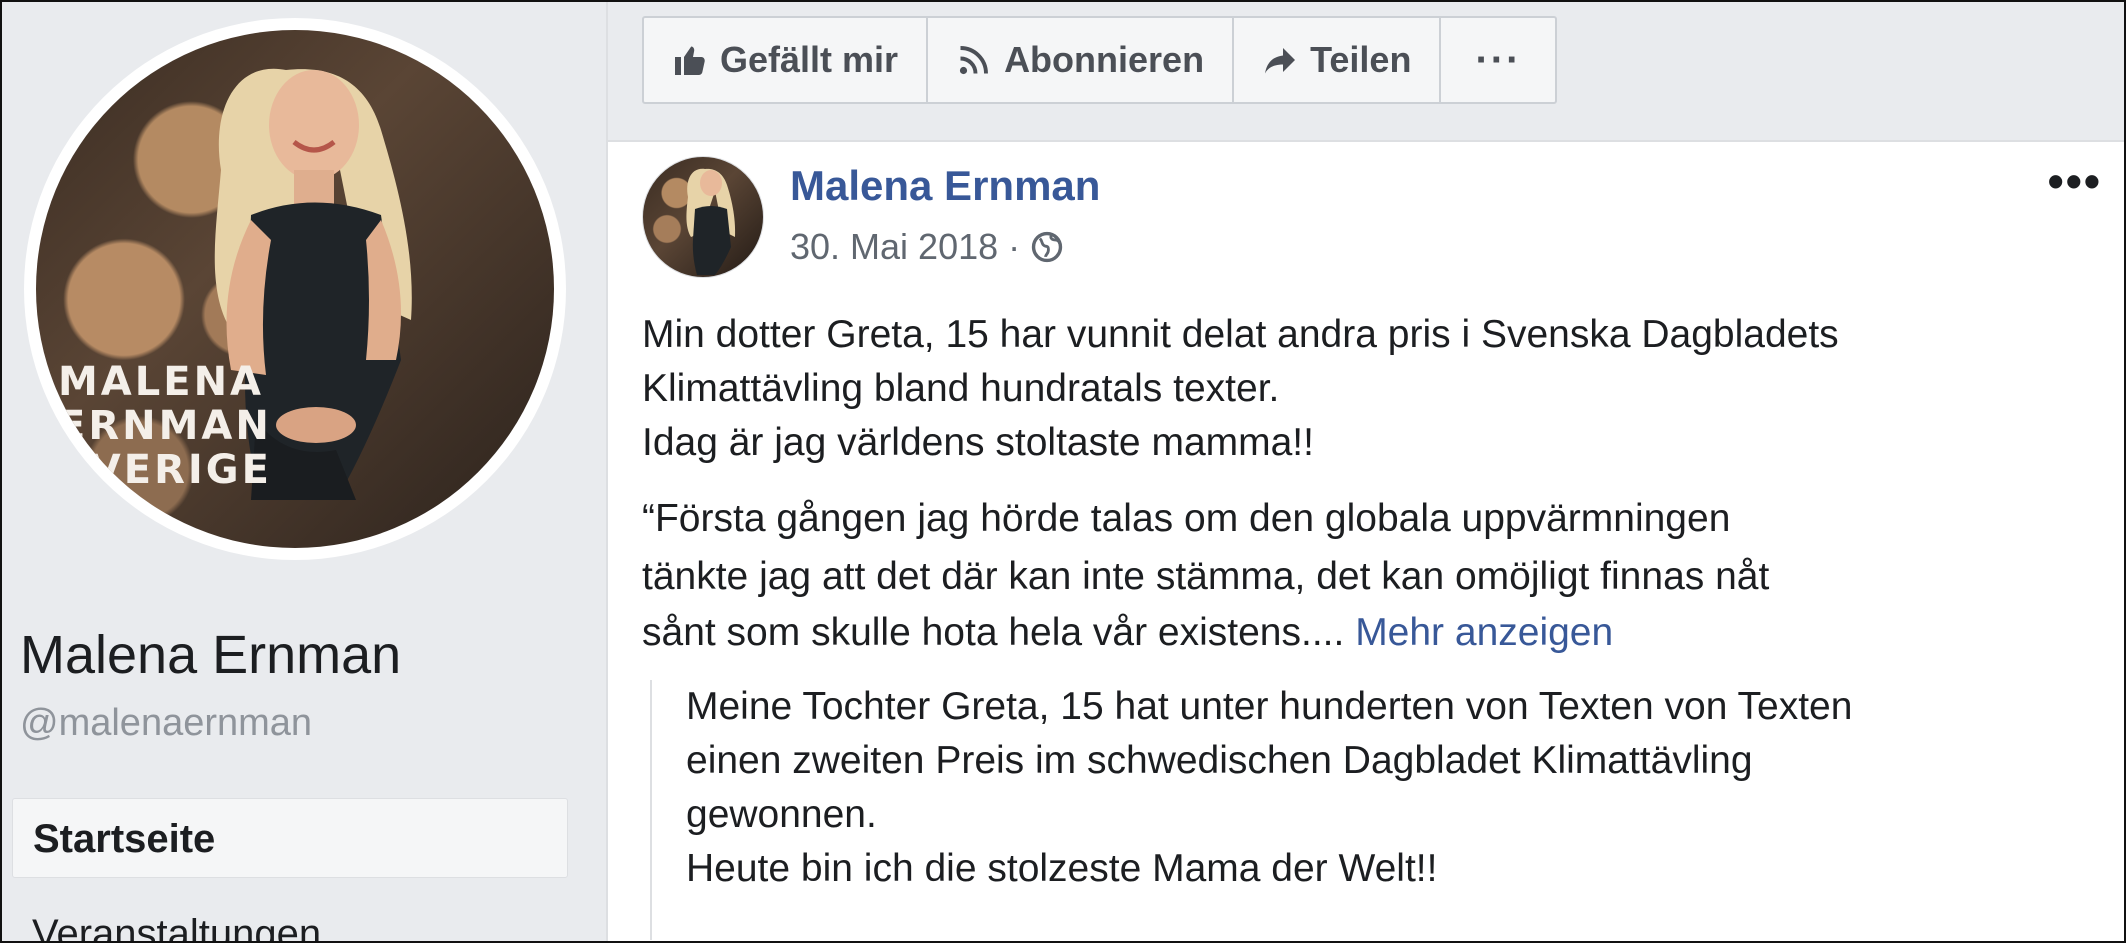 Image resolution: width=2126 pixels, height=943 pixels. I want to click on sidebar-item-label: Startseite, so click(124, 839).